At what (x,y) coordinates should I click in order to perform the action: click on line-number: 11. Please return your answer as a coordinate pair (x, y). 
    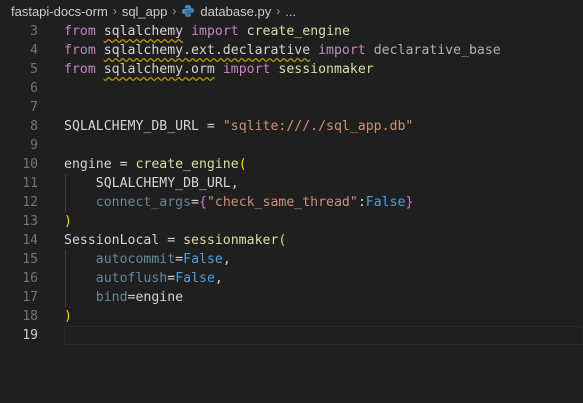
    Looking at the image, I should click on (30, 183).